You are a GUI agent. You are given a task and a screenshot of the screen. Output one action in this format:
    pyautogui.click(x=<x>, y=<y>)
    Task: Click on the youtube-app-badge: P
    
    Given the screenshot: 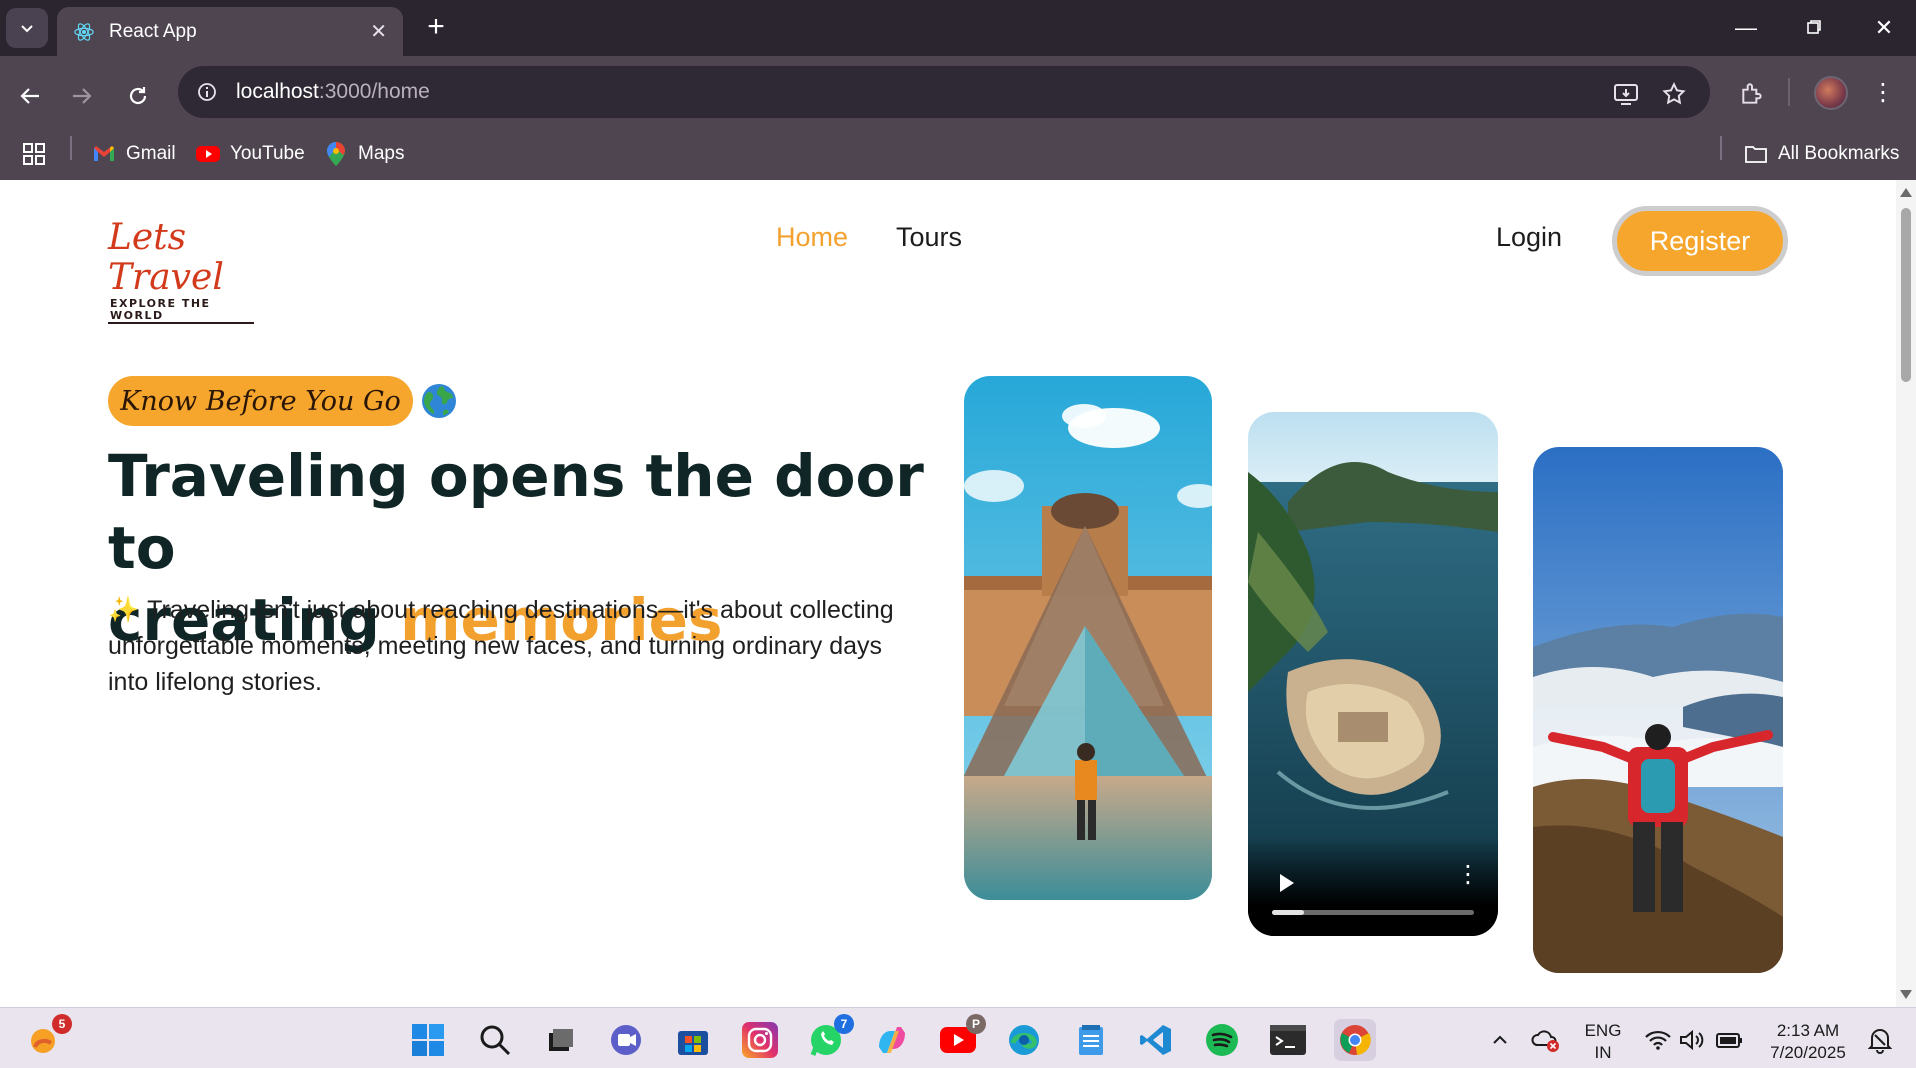 What is the action you would take?
    pyautogui.click(x=976, y=1024)
    